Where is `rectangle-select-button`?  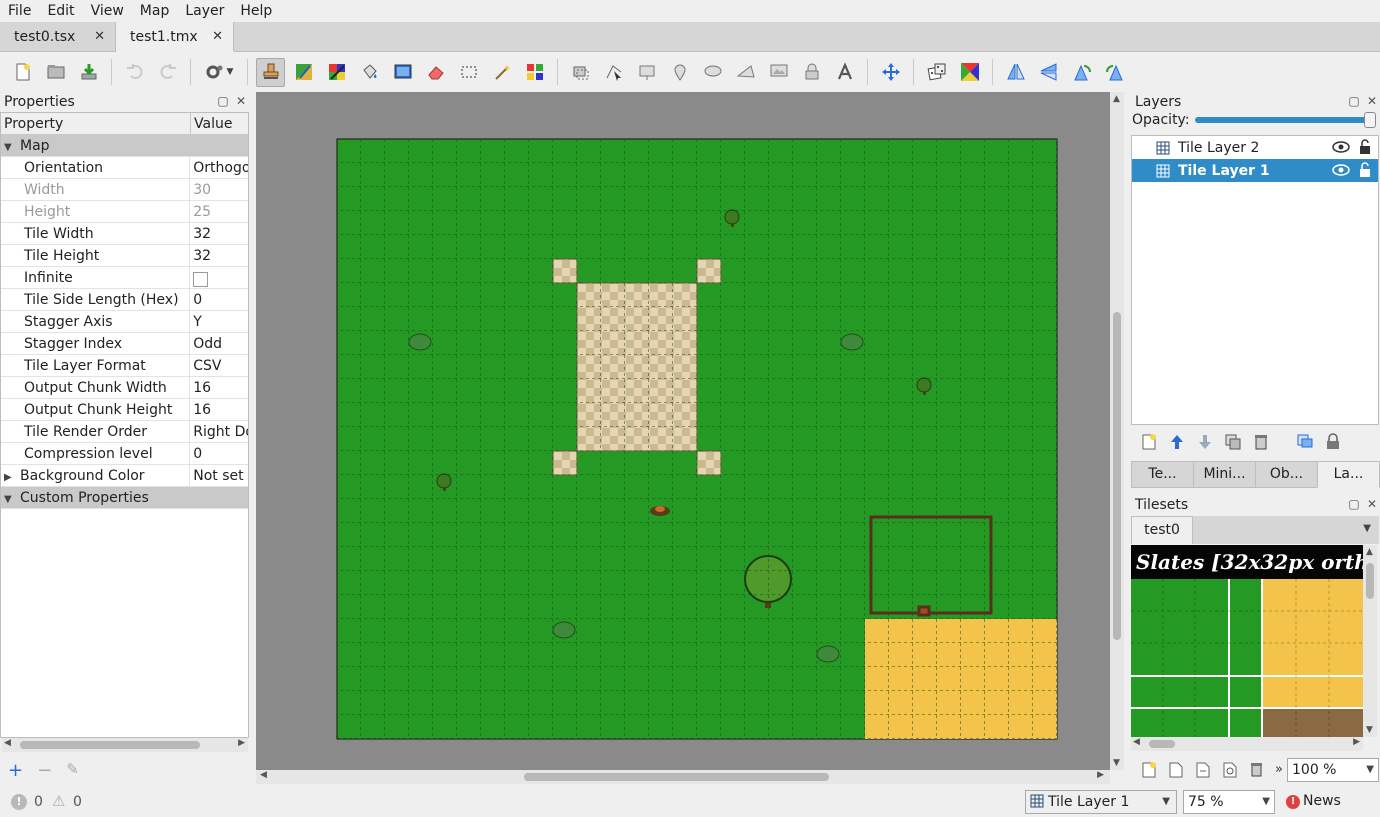
rectangle-select-button is located at coordinates (468, 72).